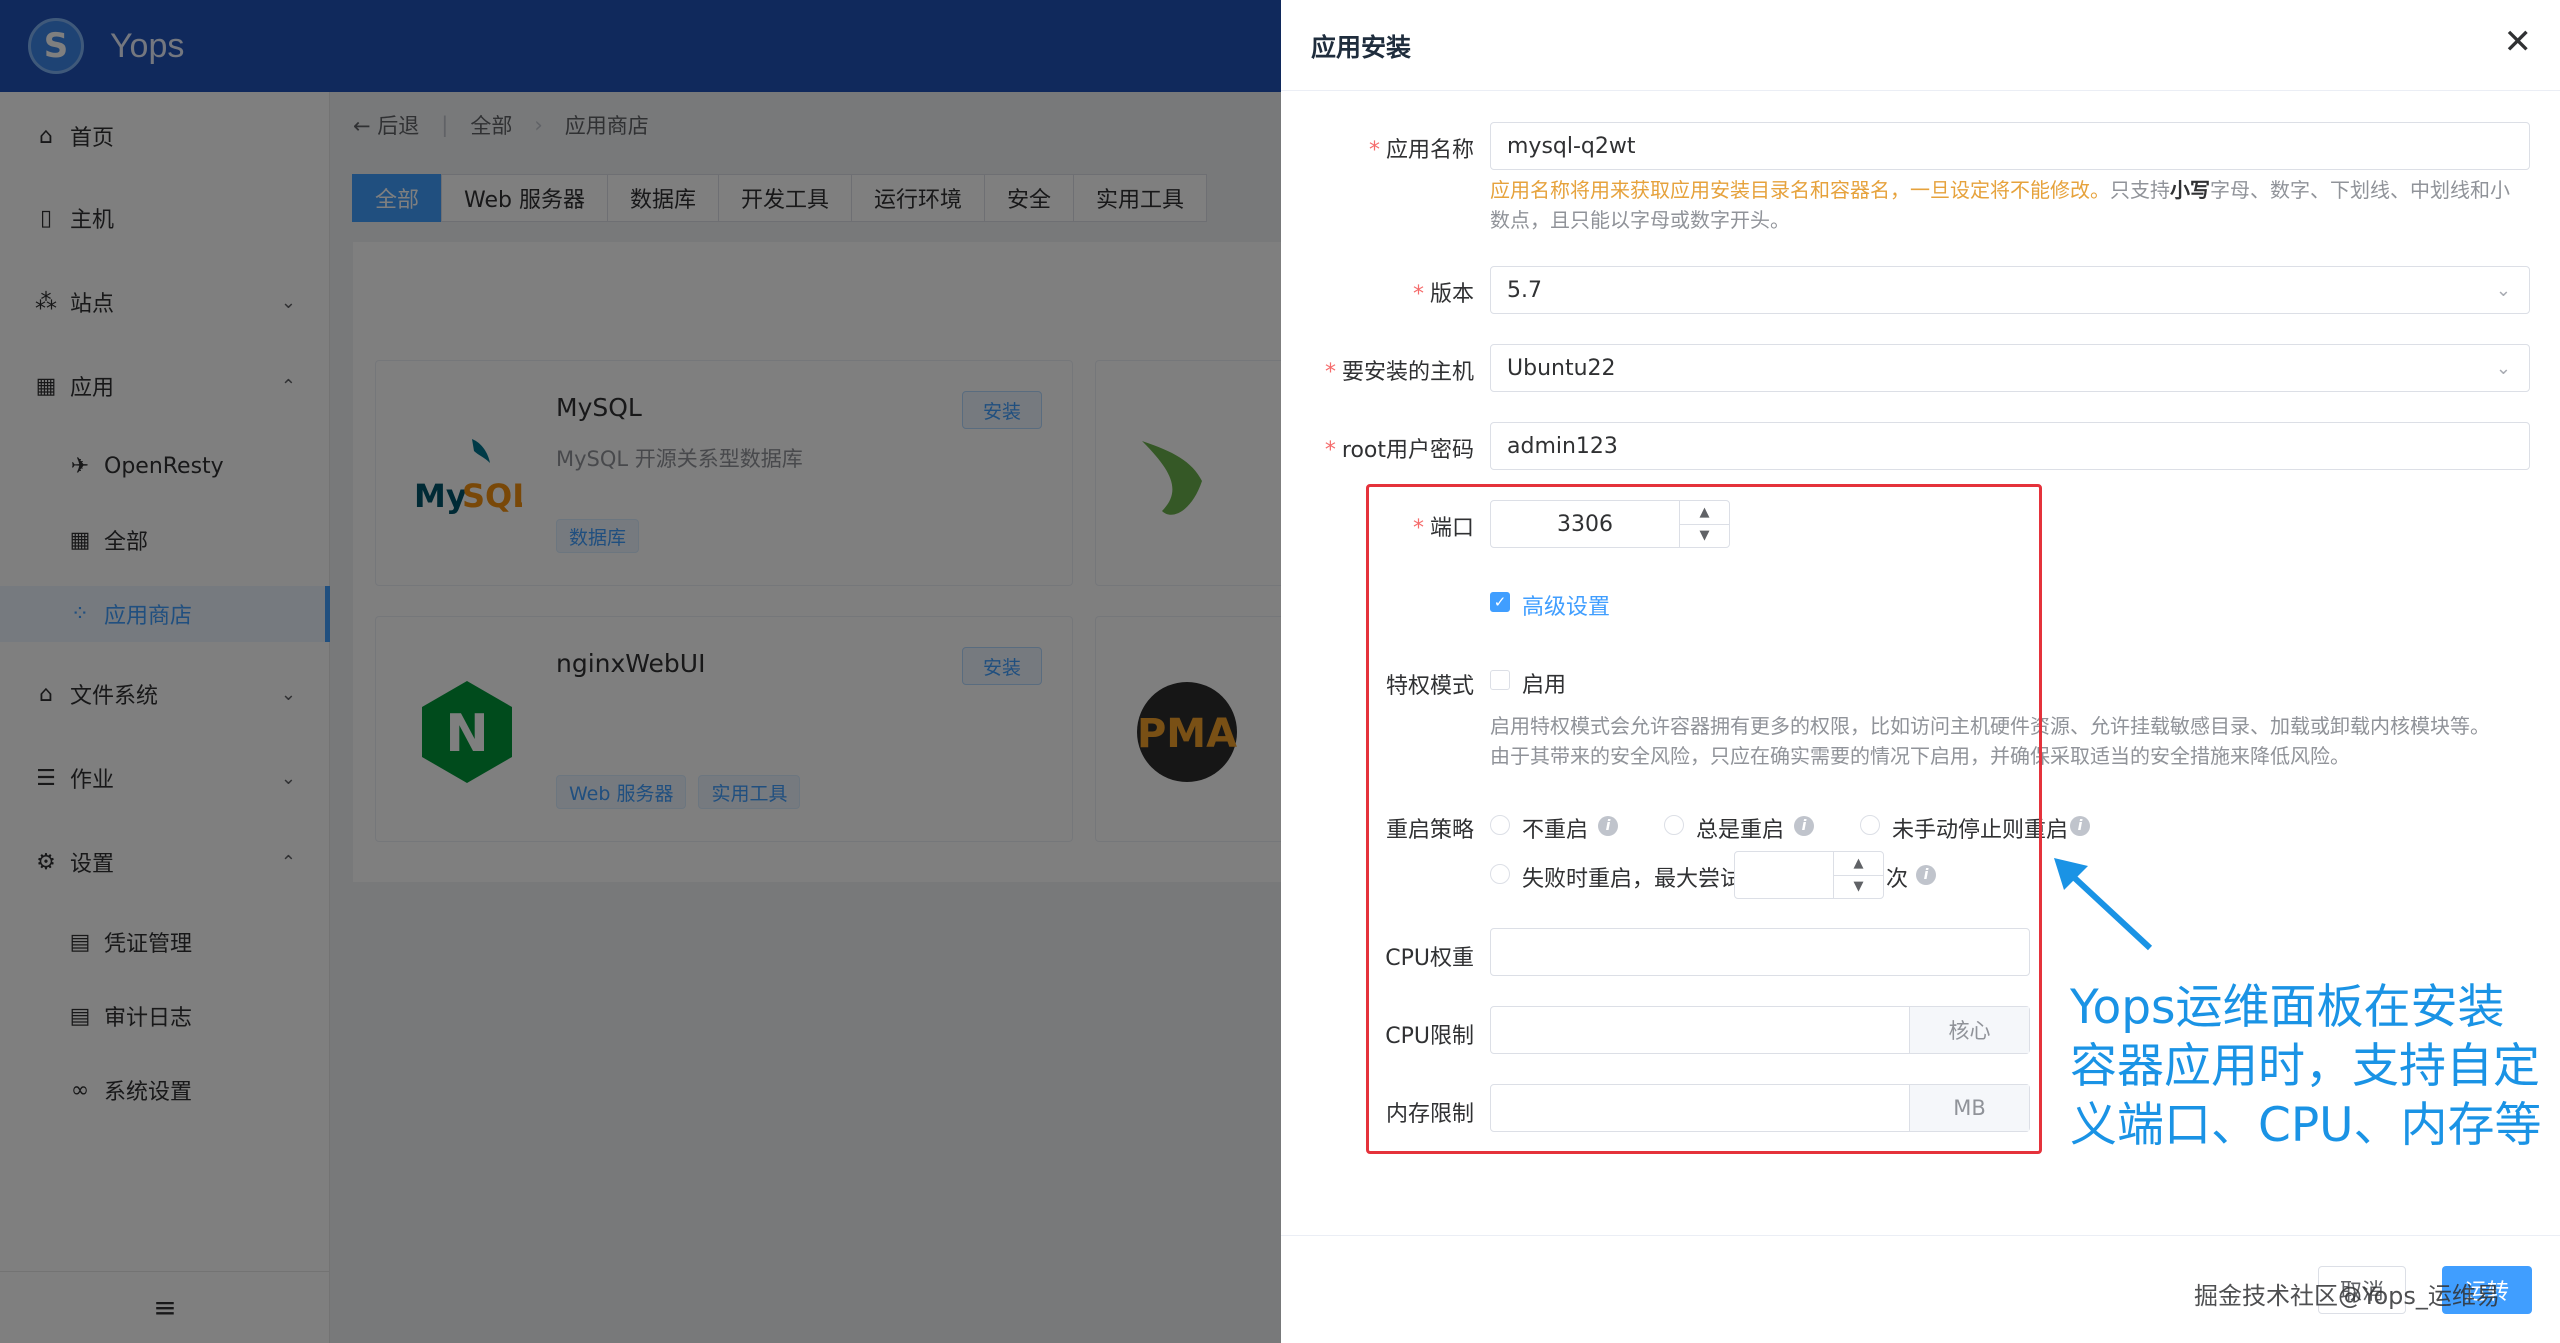  Describe the element at coordinates (1920, 90) in the screenshot. I see `drawer-divider` at that location.